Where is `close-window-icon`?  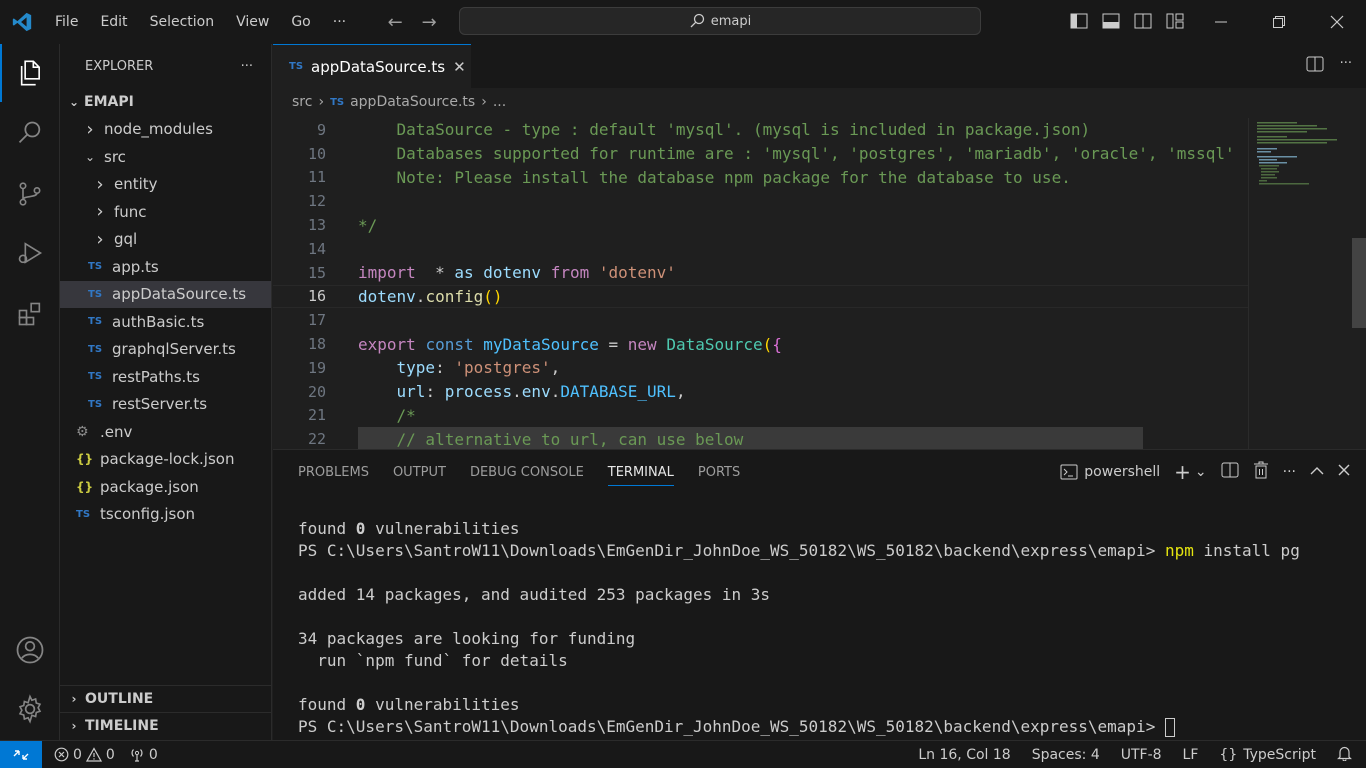 close-window-icon is located at coordinates (1337, 22).